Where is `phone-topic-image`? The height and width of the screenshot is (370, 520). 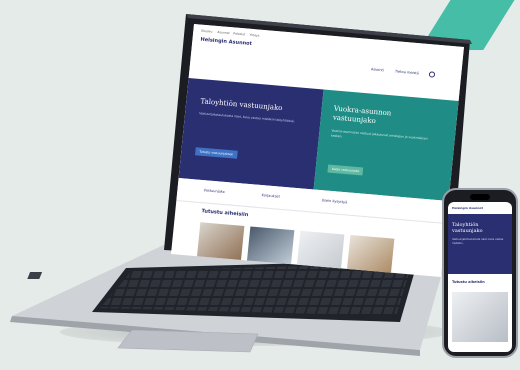
phone-topic-image is located at coordinates (480, 317).